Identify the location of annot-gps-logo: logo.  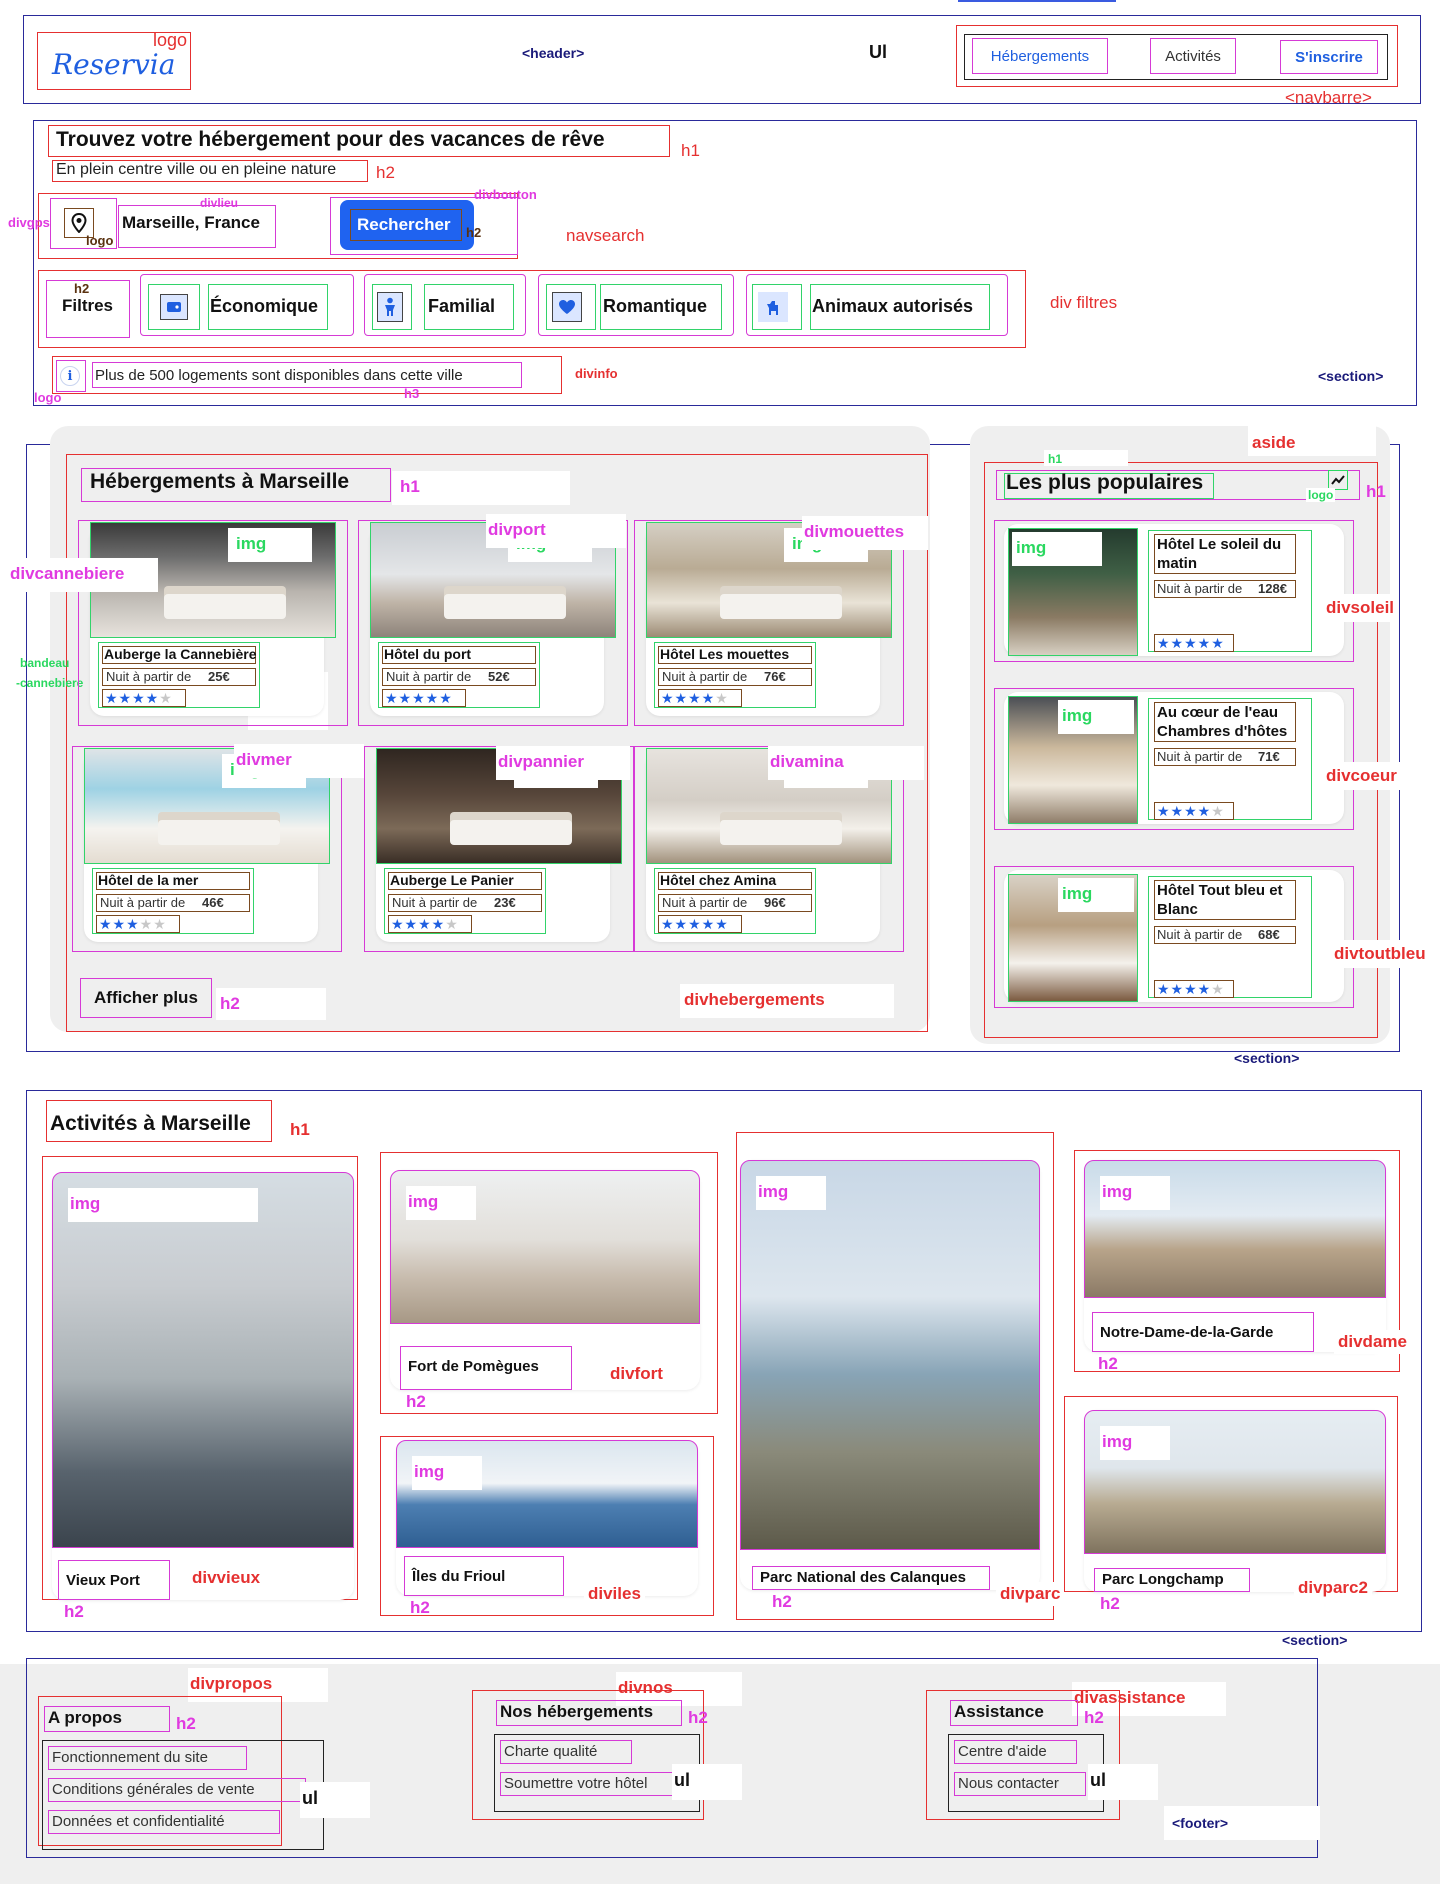
(100, 240).